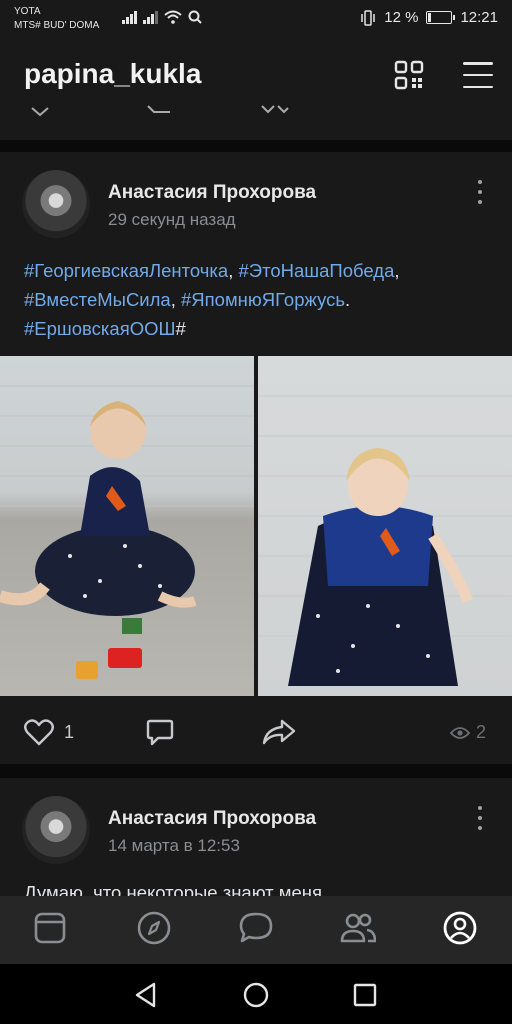 The image size is (512, 1024). Describe the element at coordinates (27, 11) in the screenshot. I see `carrier-primary: YOTA` at that location.